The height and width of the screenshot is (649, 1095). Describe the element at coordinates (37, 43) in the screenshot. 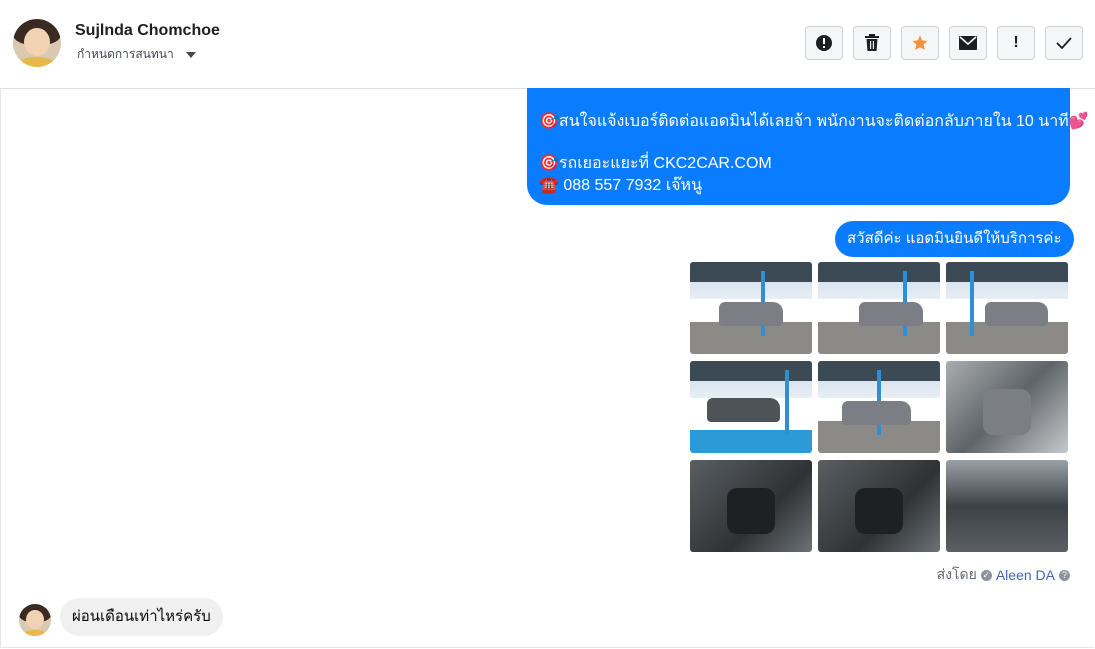

I see `contact-avatar` at that location.